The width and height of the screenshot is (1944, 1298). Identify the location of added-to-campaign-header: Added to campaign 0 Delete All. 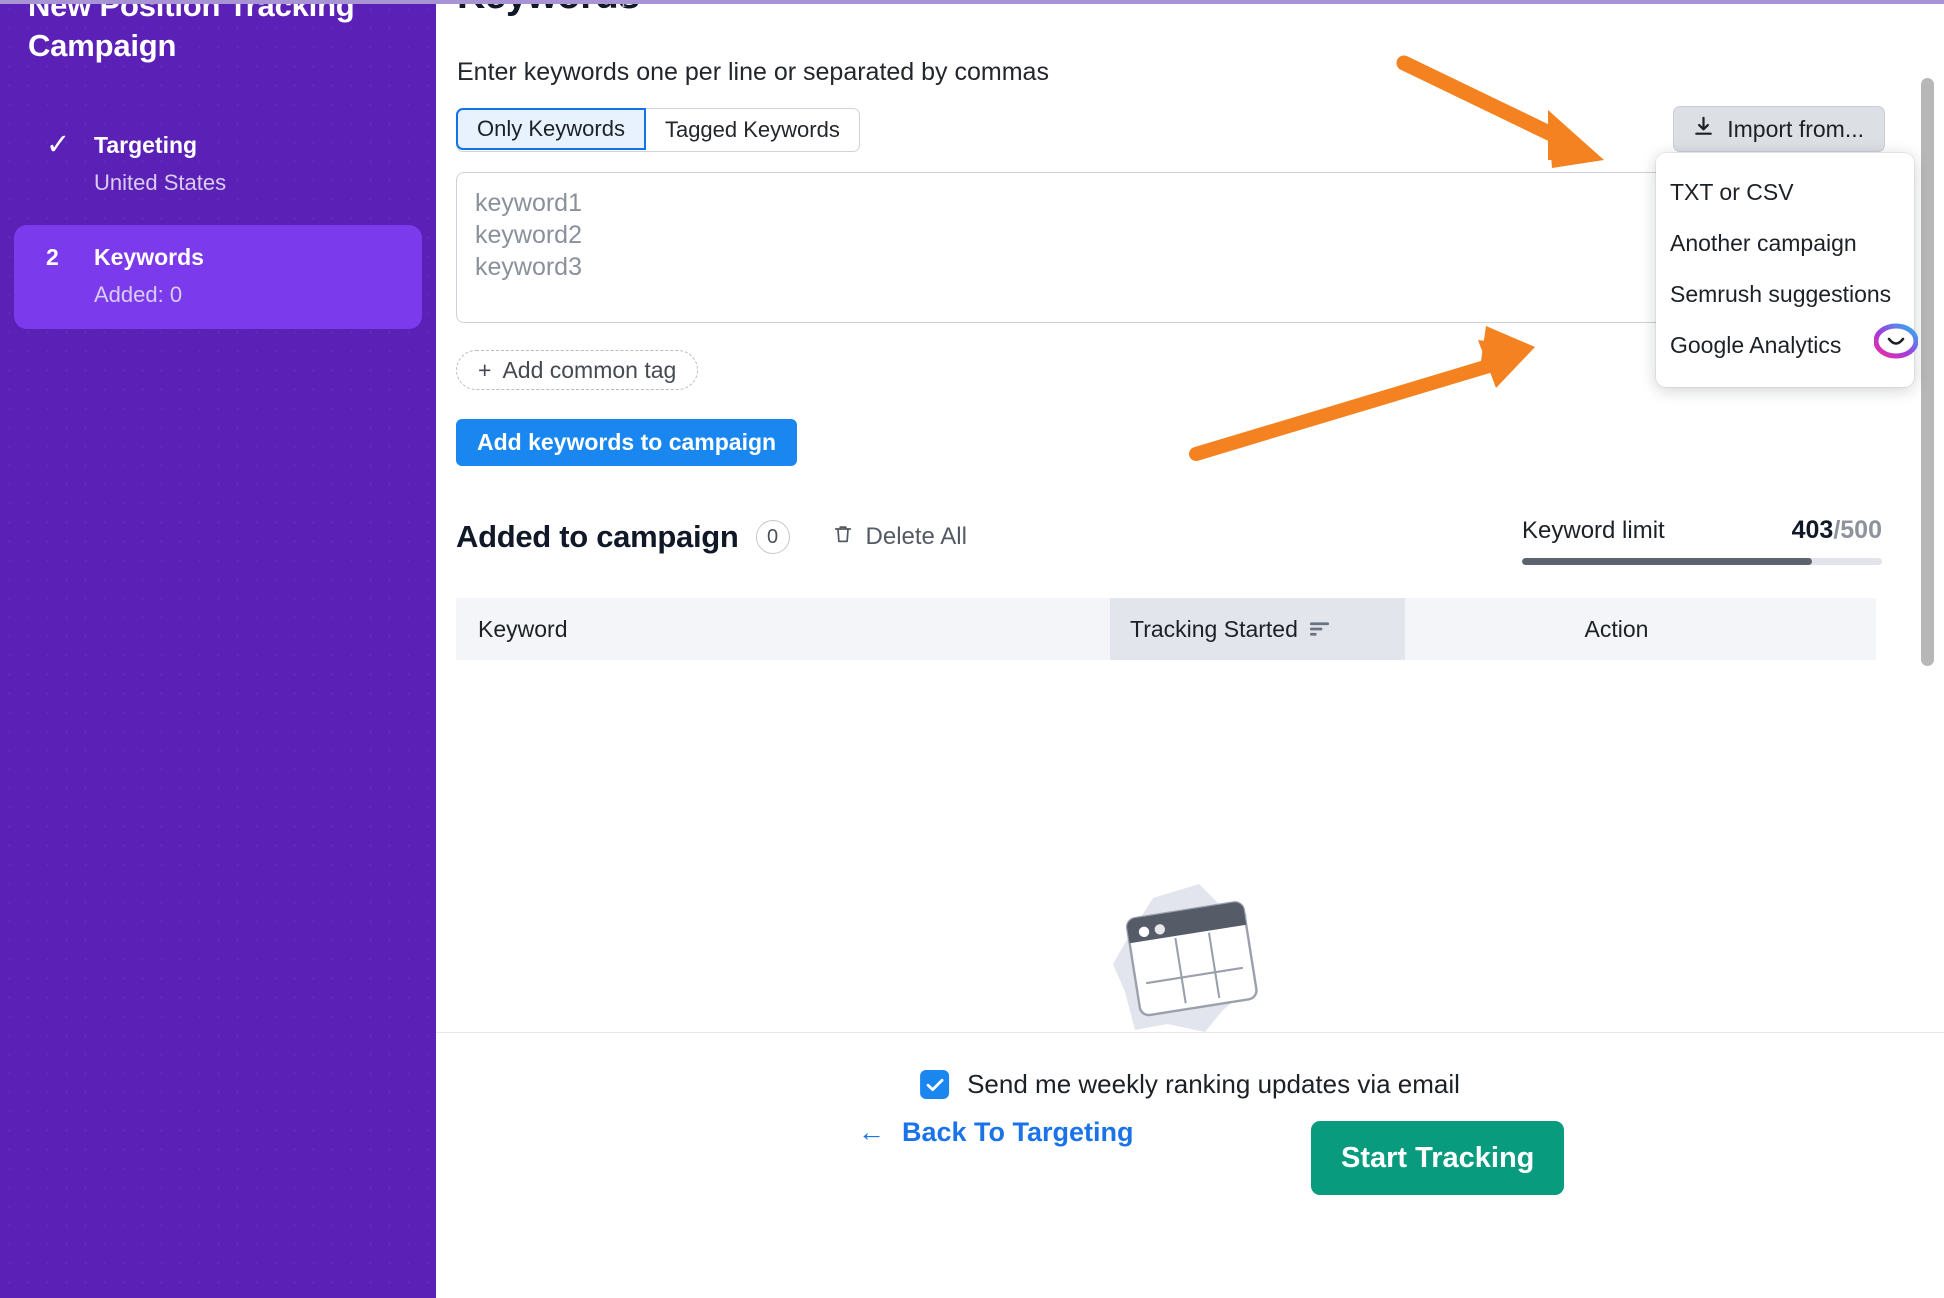
(711, 537).